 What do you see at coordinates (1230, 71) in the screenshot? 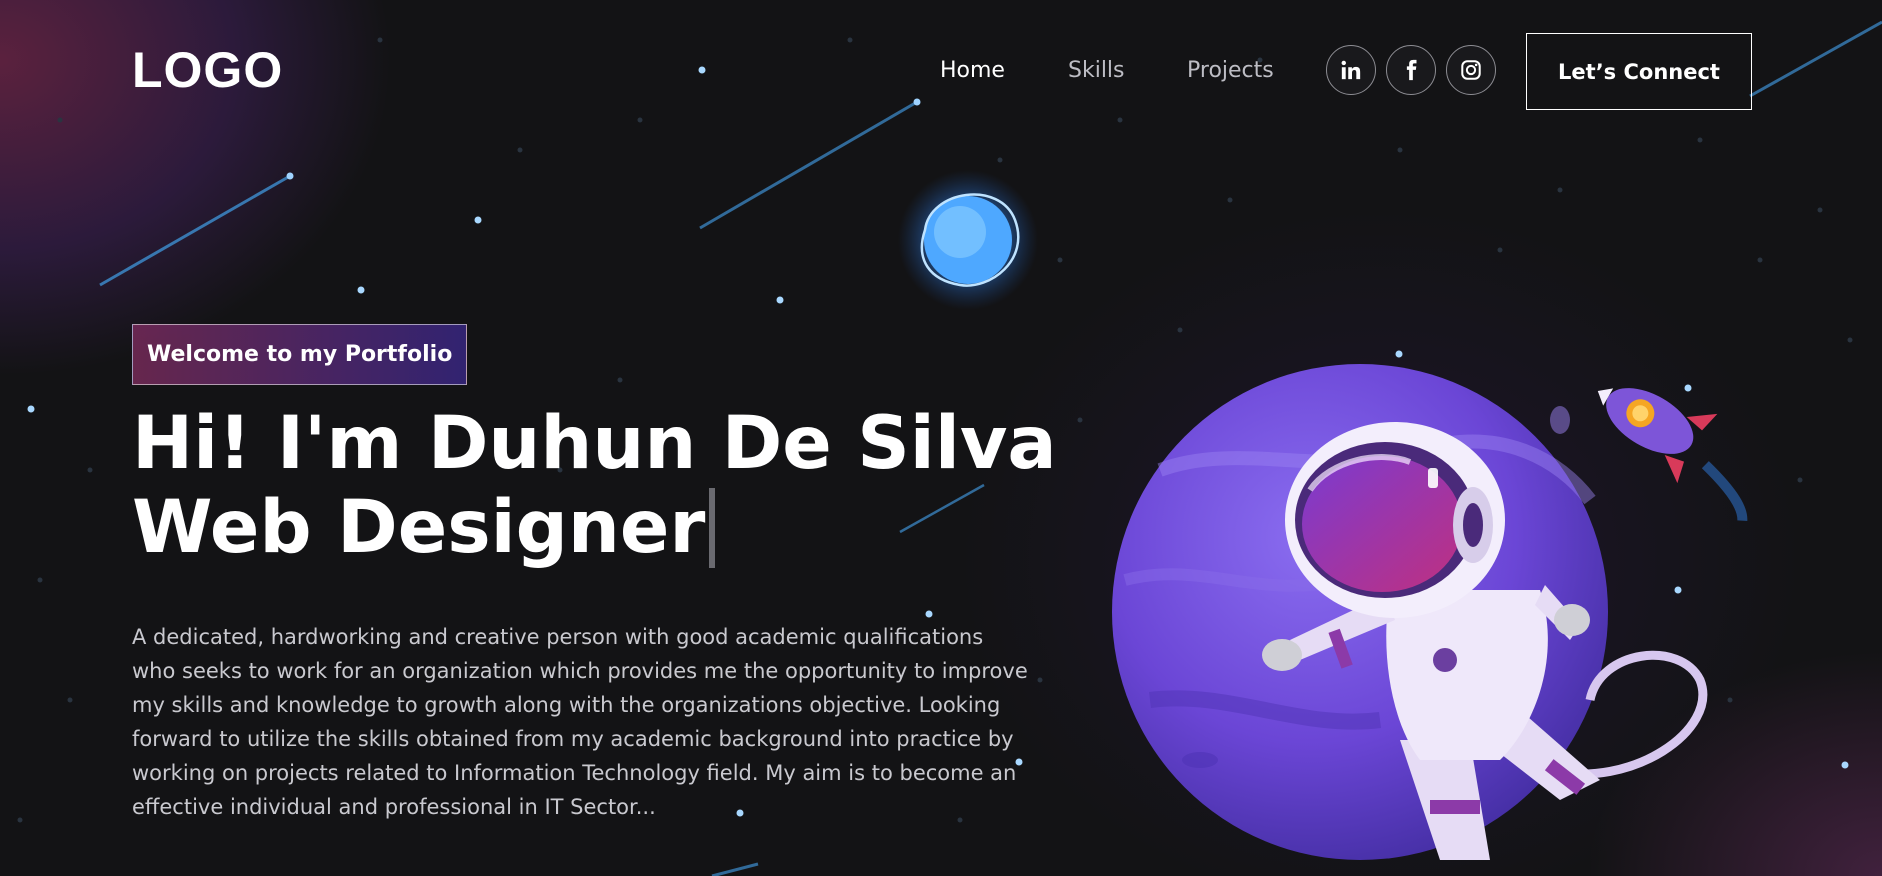
I see `nav-link-projects: Projects` at bounding box center [1230, 71].